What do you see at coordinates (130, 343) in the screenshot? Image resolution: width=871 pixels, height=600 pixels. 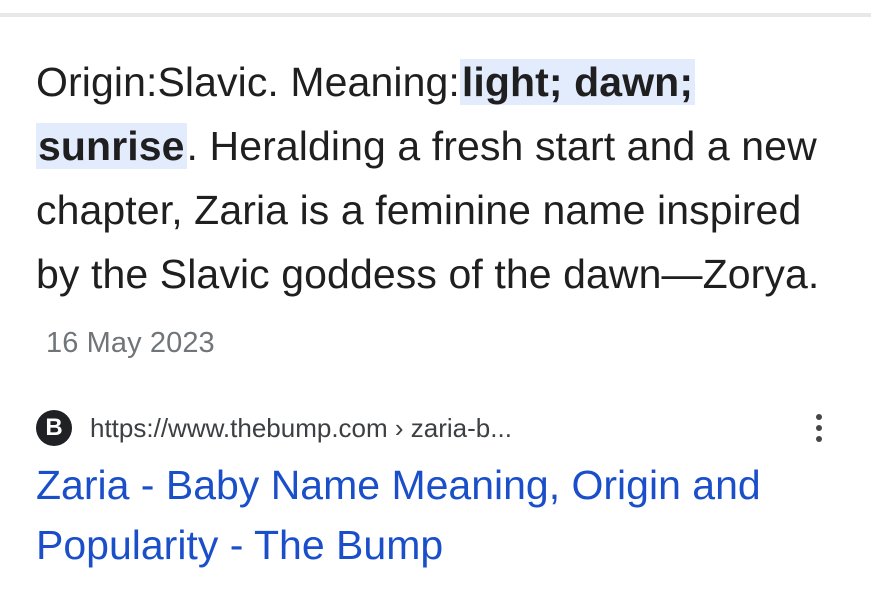 I see `snippet-date: 16 May 2023` at bounding box center [130, 343].